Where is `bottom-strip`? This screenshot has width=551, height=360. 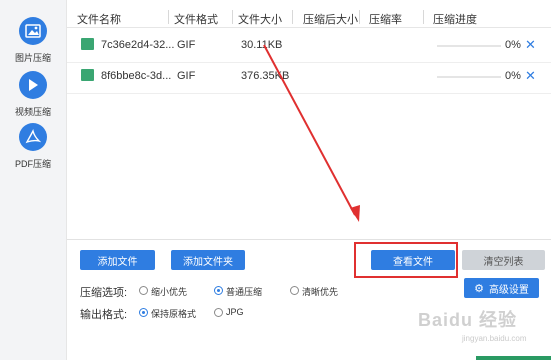 bottom-strip is located at coordinates (513, 358).